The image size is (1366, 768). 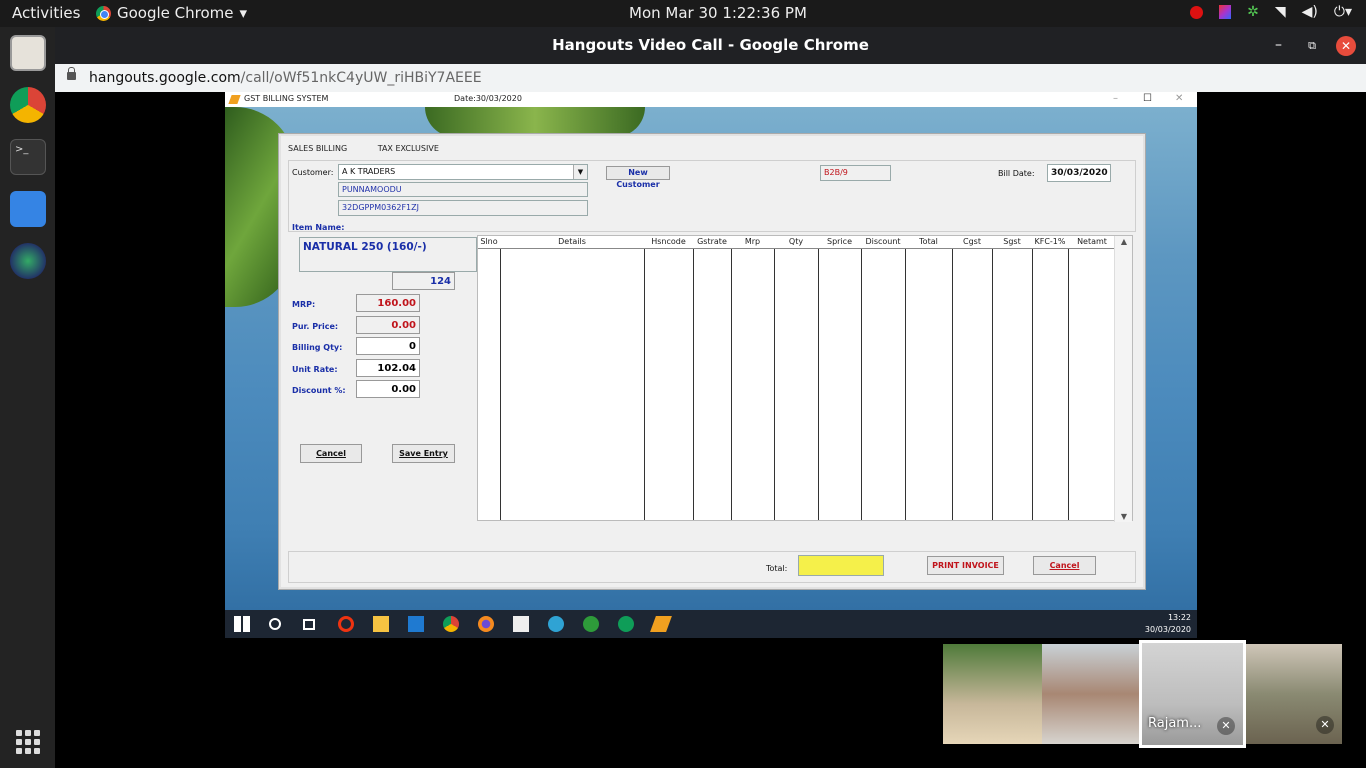 I want to click on billing-app-icon, so click(x=661, y=624).